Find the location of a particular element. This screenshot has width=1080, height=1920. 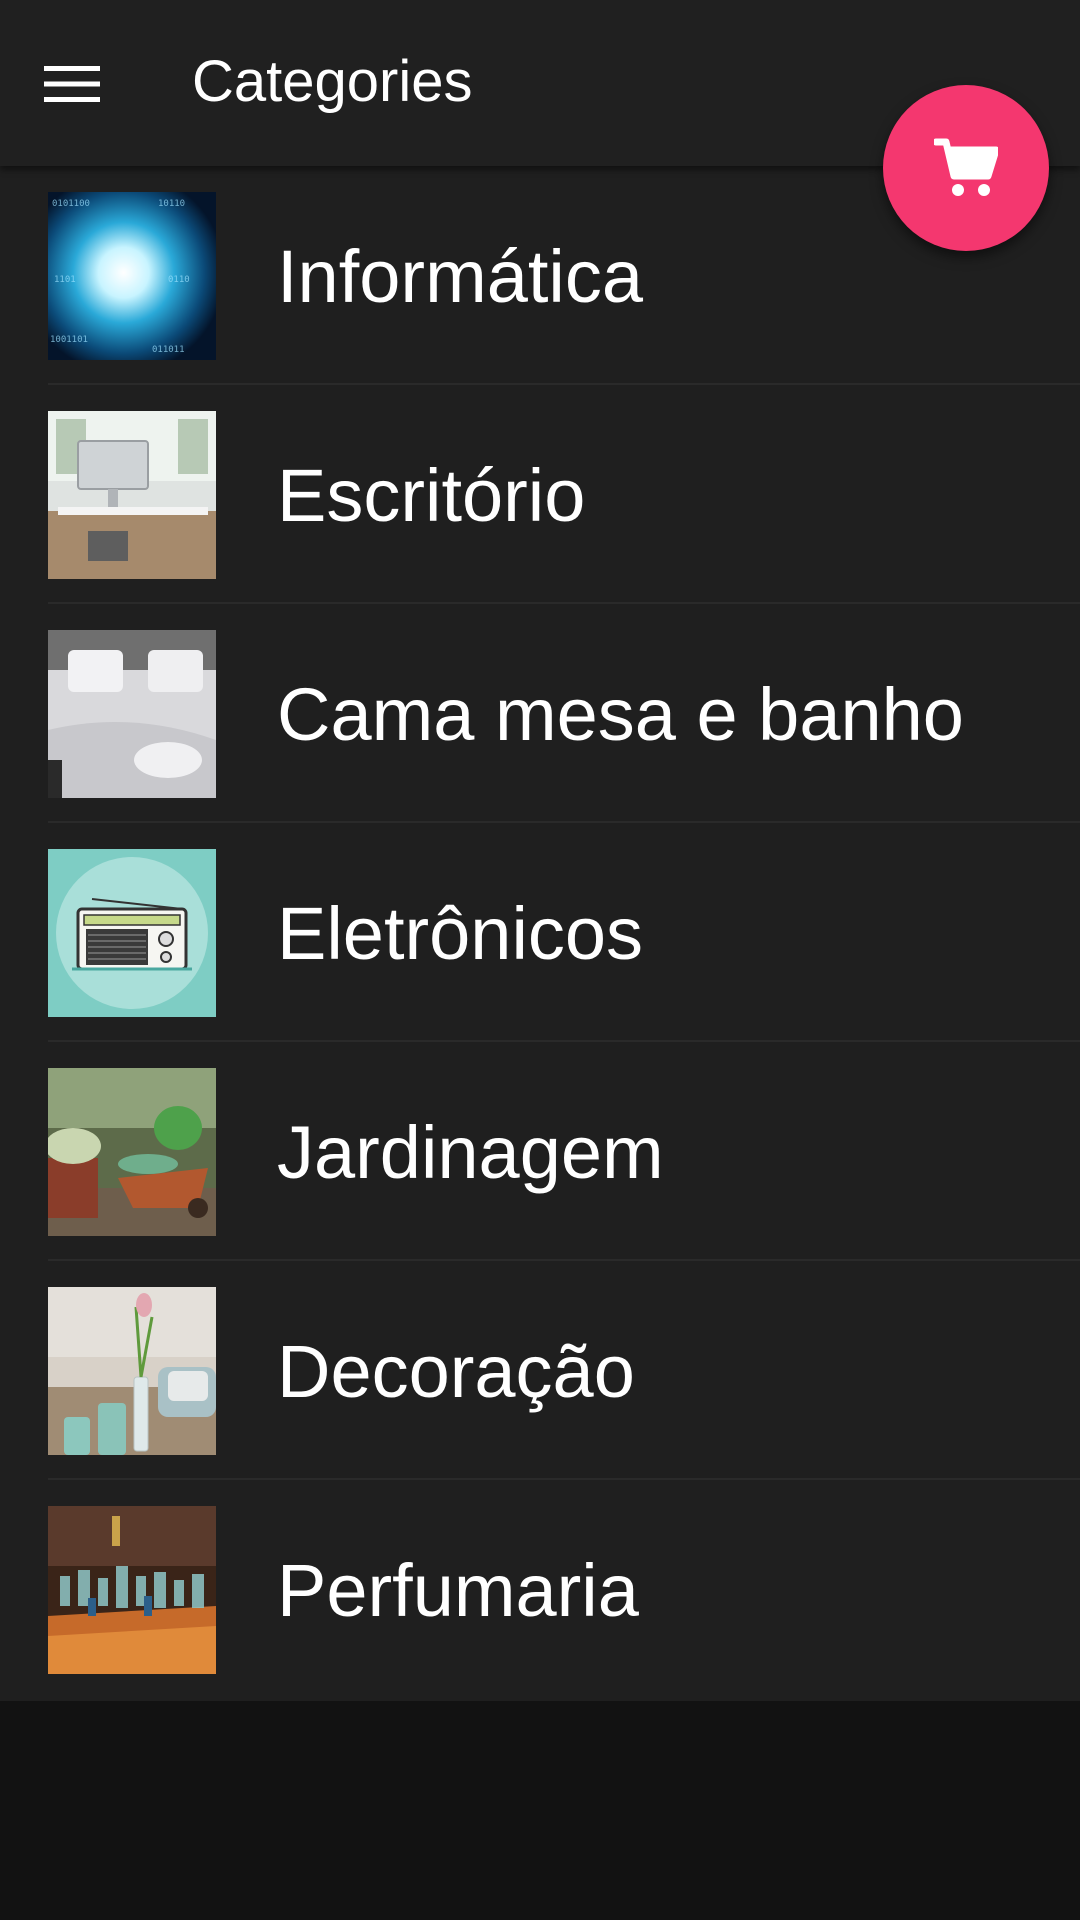

shopping-cart-icon is located at coordinates (966, 167).